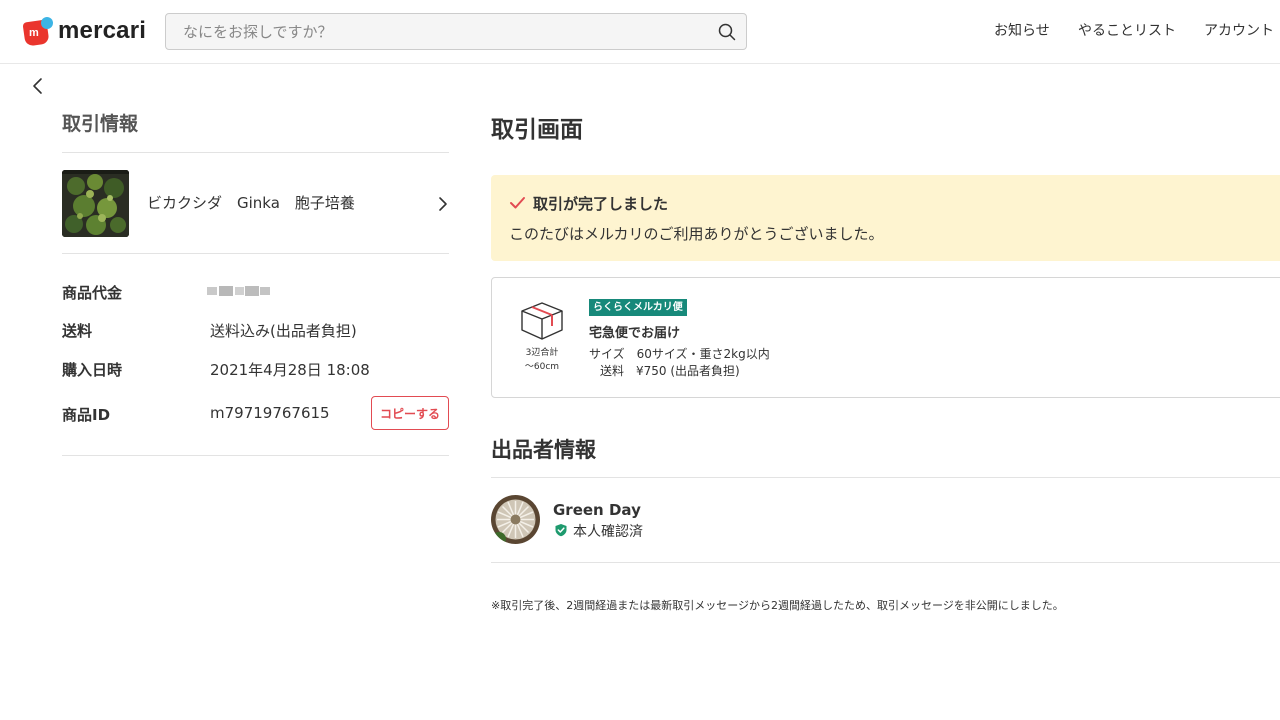  What do you see at coordinates (1022, 30) in the screenshot?
I see `nav-notifications: お知らせ` at bounding box center [1022, 30].